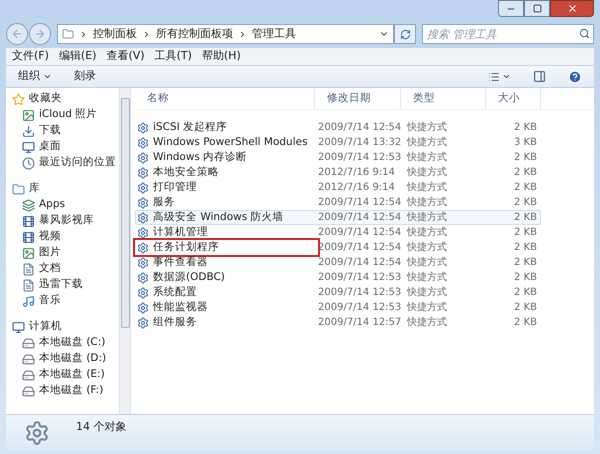 The width and height of the screenshot is (600, 454). I want to click on file-name: iSCSI 发起程序, so click(190, 127).